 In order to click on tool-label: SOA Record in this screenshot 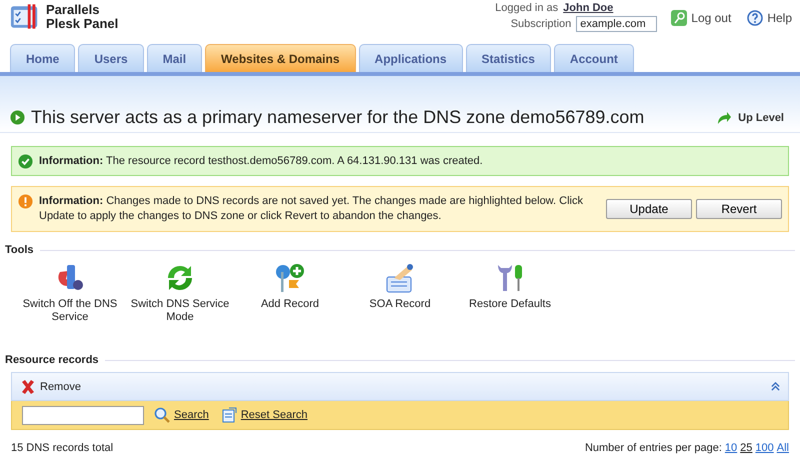, I will do `click(400, 304)`.